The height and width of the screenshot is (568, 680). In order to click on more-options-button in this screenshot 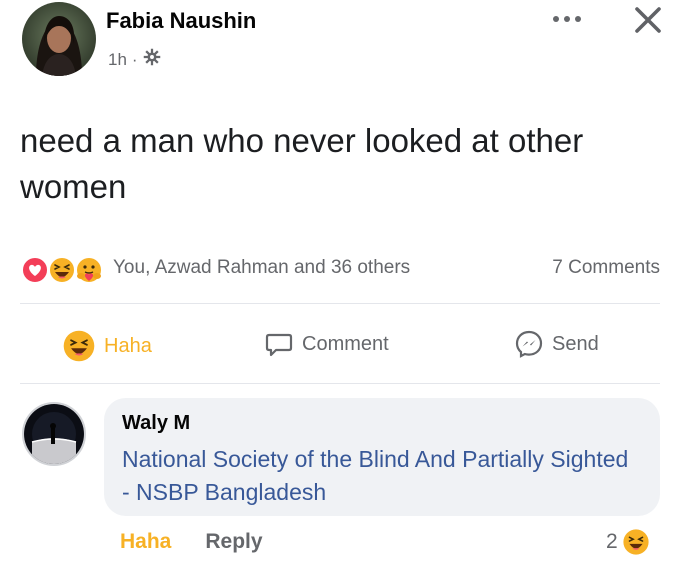, I will do `click(567, 19)`.